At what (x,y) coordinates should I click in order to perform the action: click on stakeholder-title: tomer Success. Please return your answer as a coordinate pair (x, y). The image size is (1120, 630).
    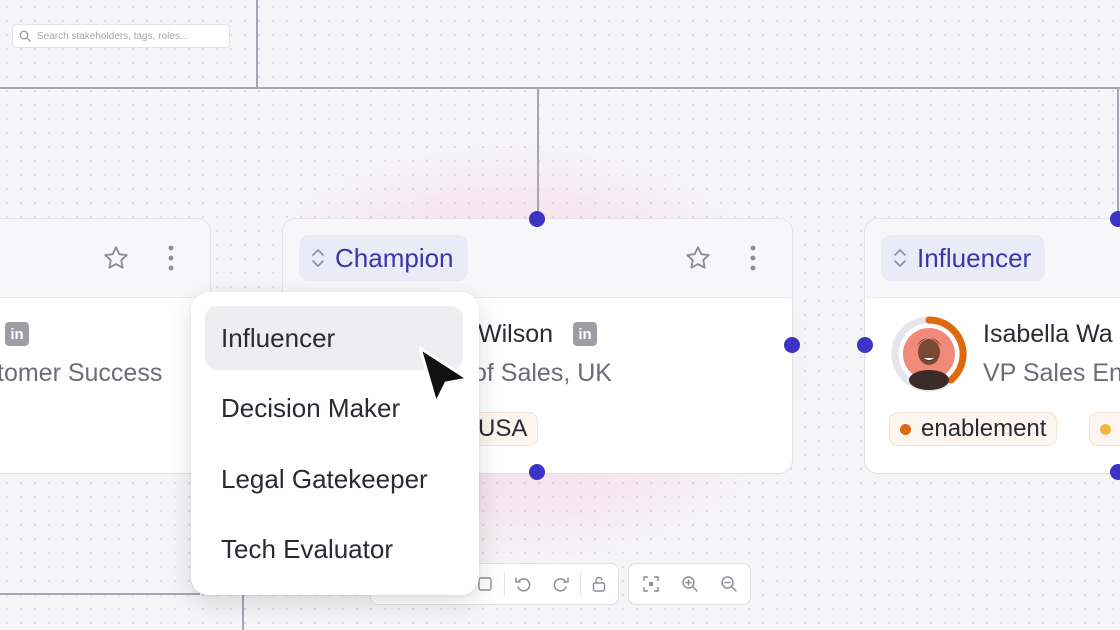
    Looking at the image, I should click on (81, 373).